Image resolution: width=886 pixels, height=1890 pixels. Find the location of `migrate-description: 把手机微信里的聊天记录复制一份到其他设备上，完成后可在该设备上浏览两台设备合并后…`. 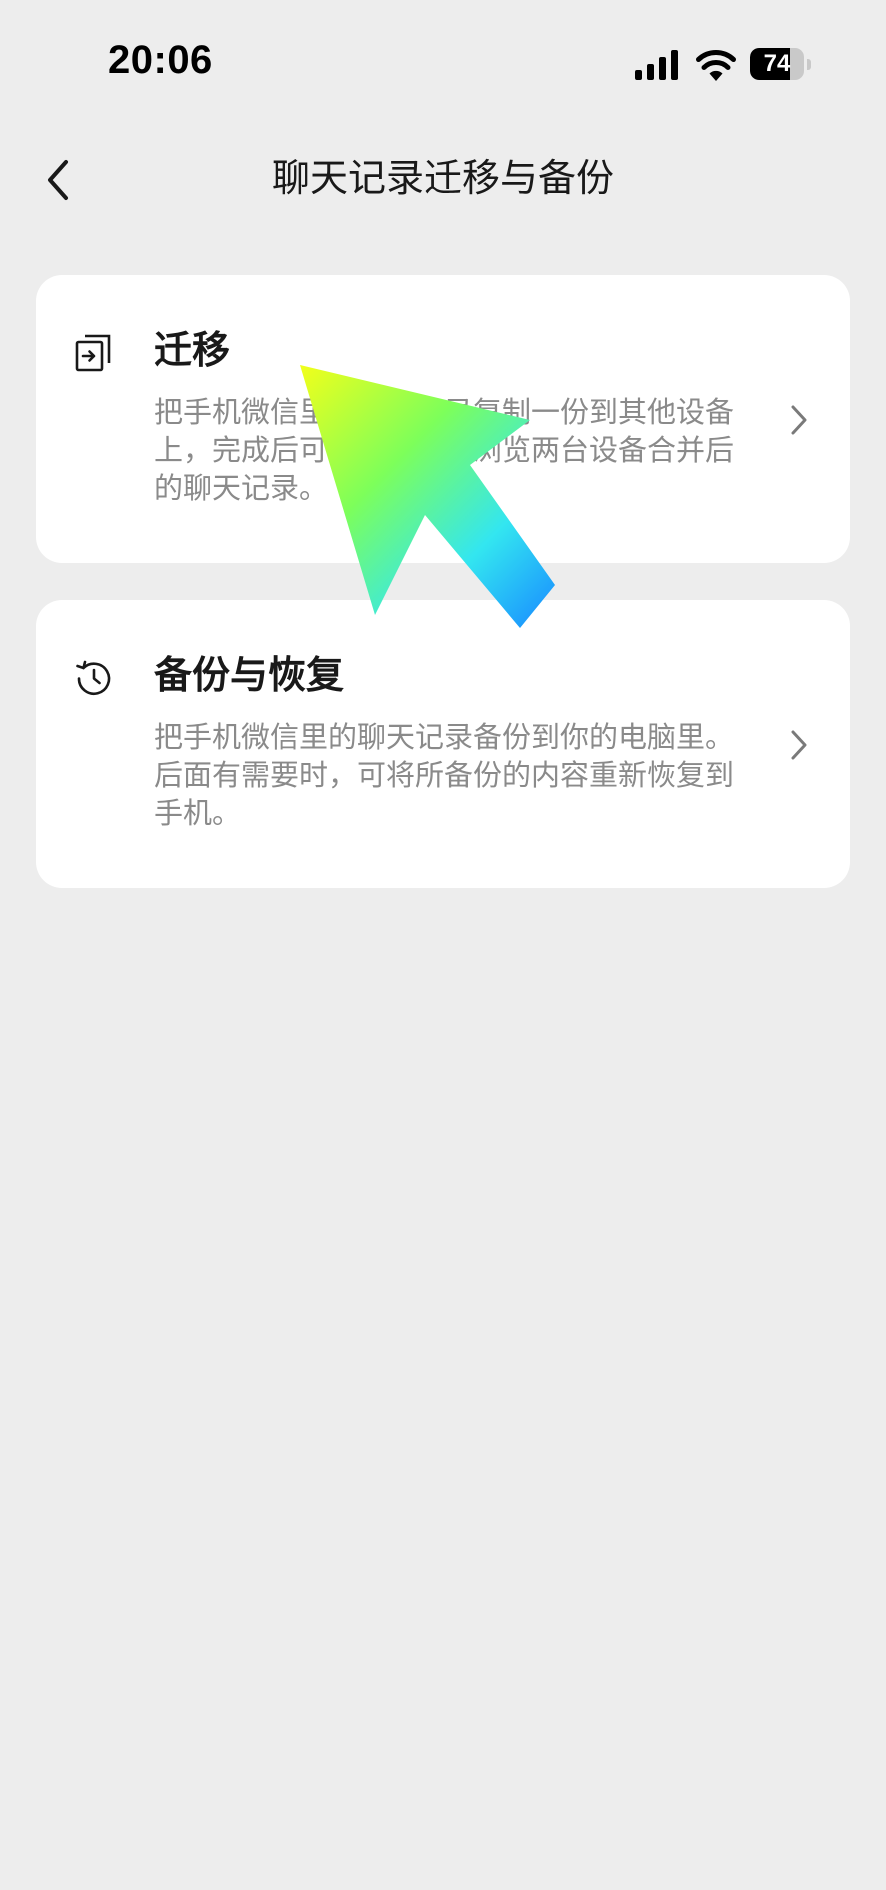

migrate-description: 把手机微信里的聊天记录复制一份到其他设备上，完成后可在该设备上浏览两台设备合并后… is located at coordinates (444, 450).